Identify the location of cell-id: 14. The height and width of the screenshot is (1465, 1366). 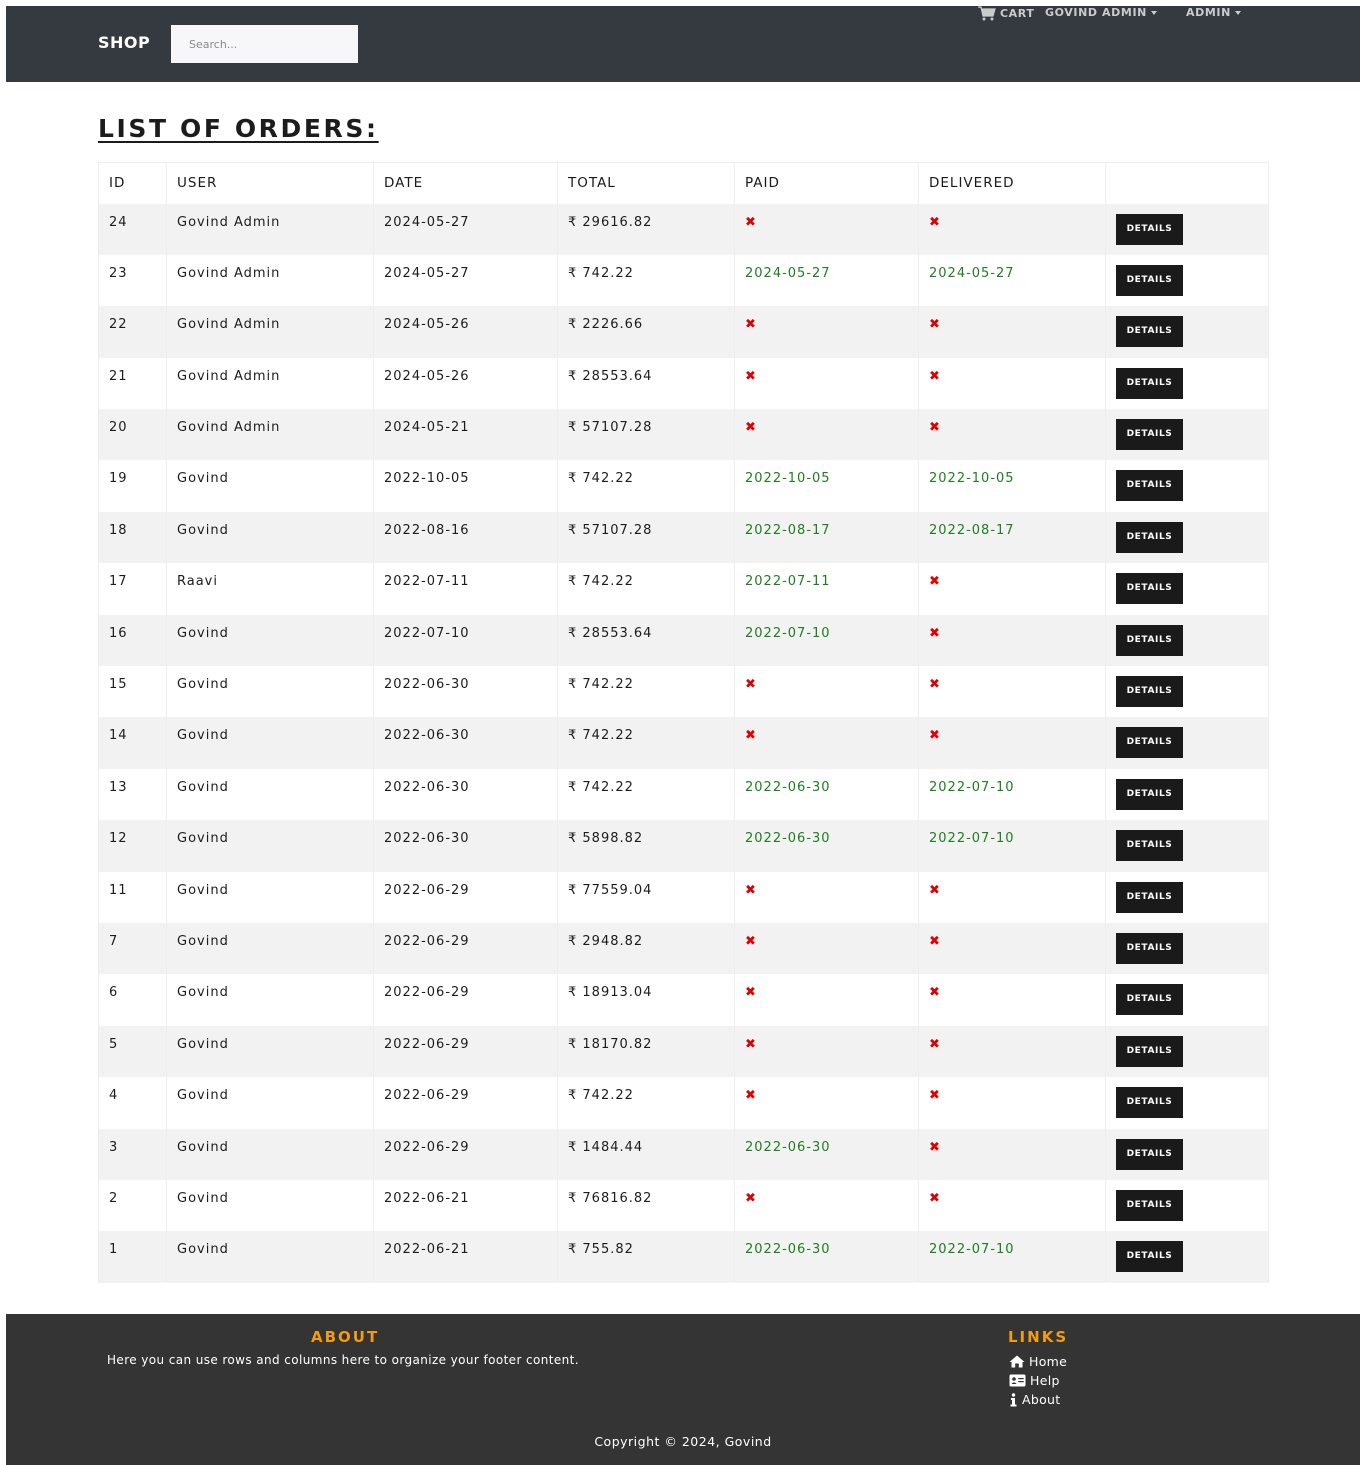
(132, 743).